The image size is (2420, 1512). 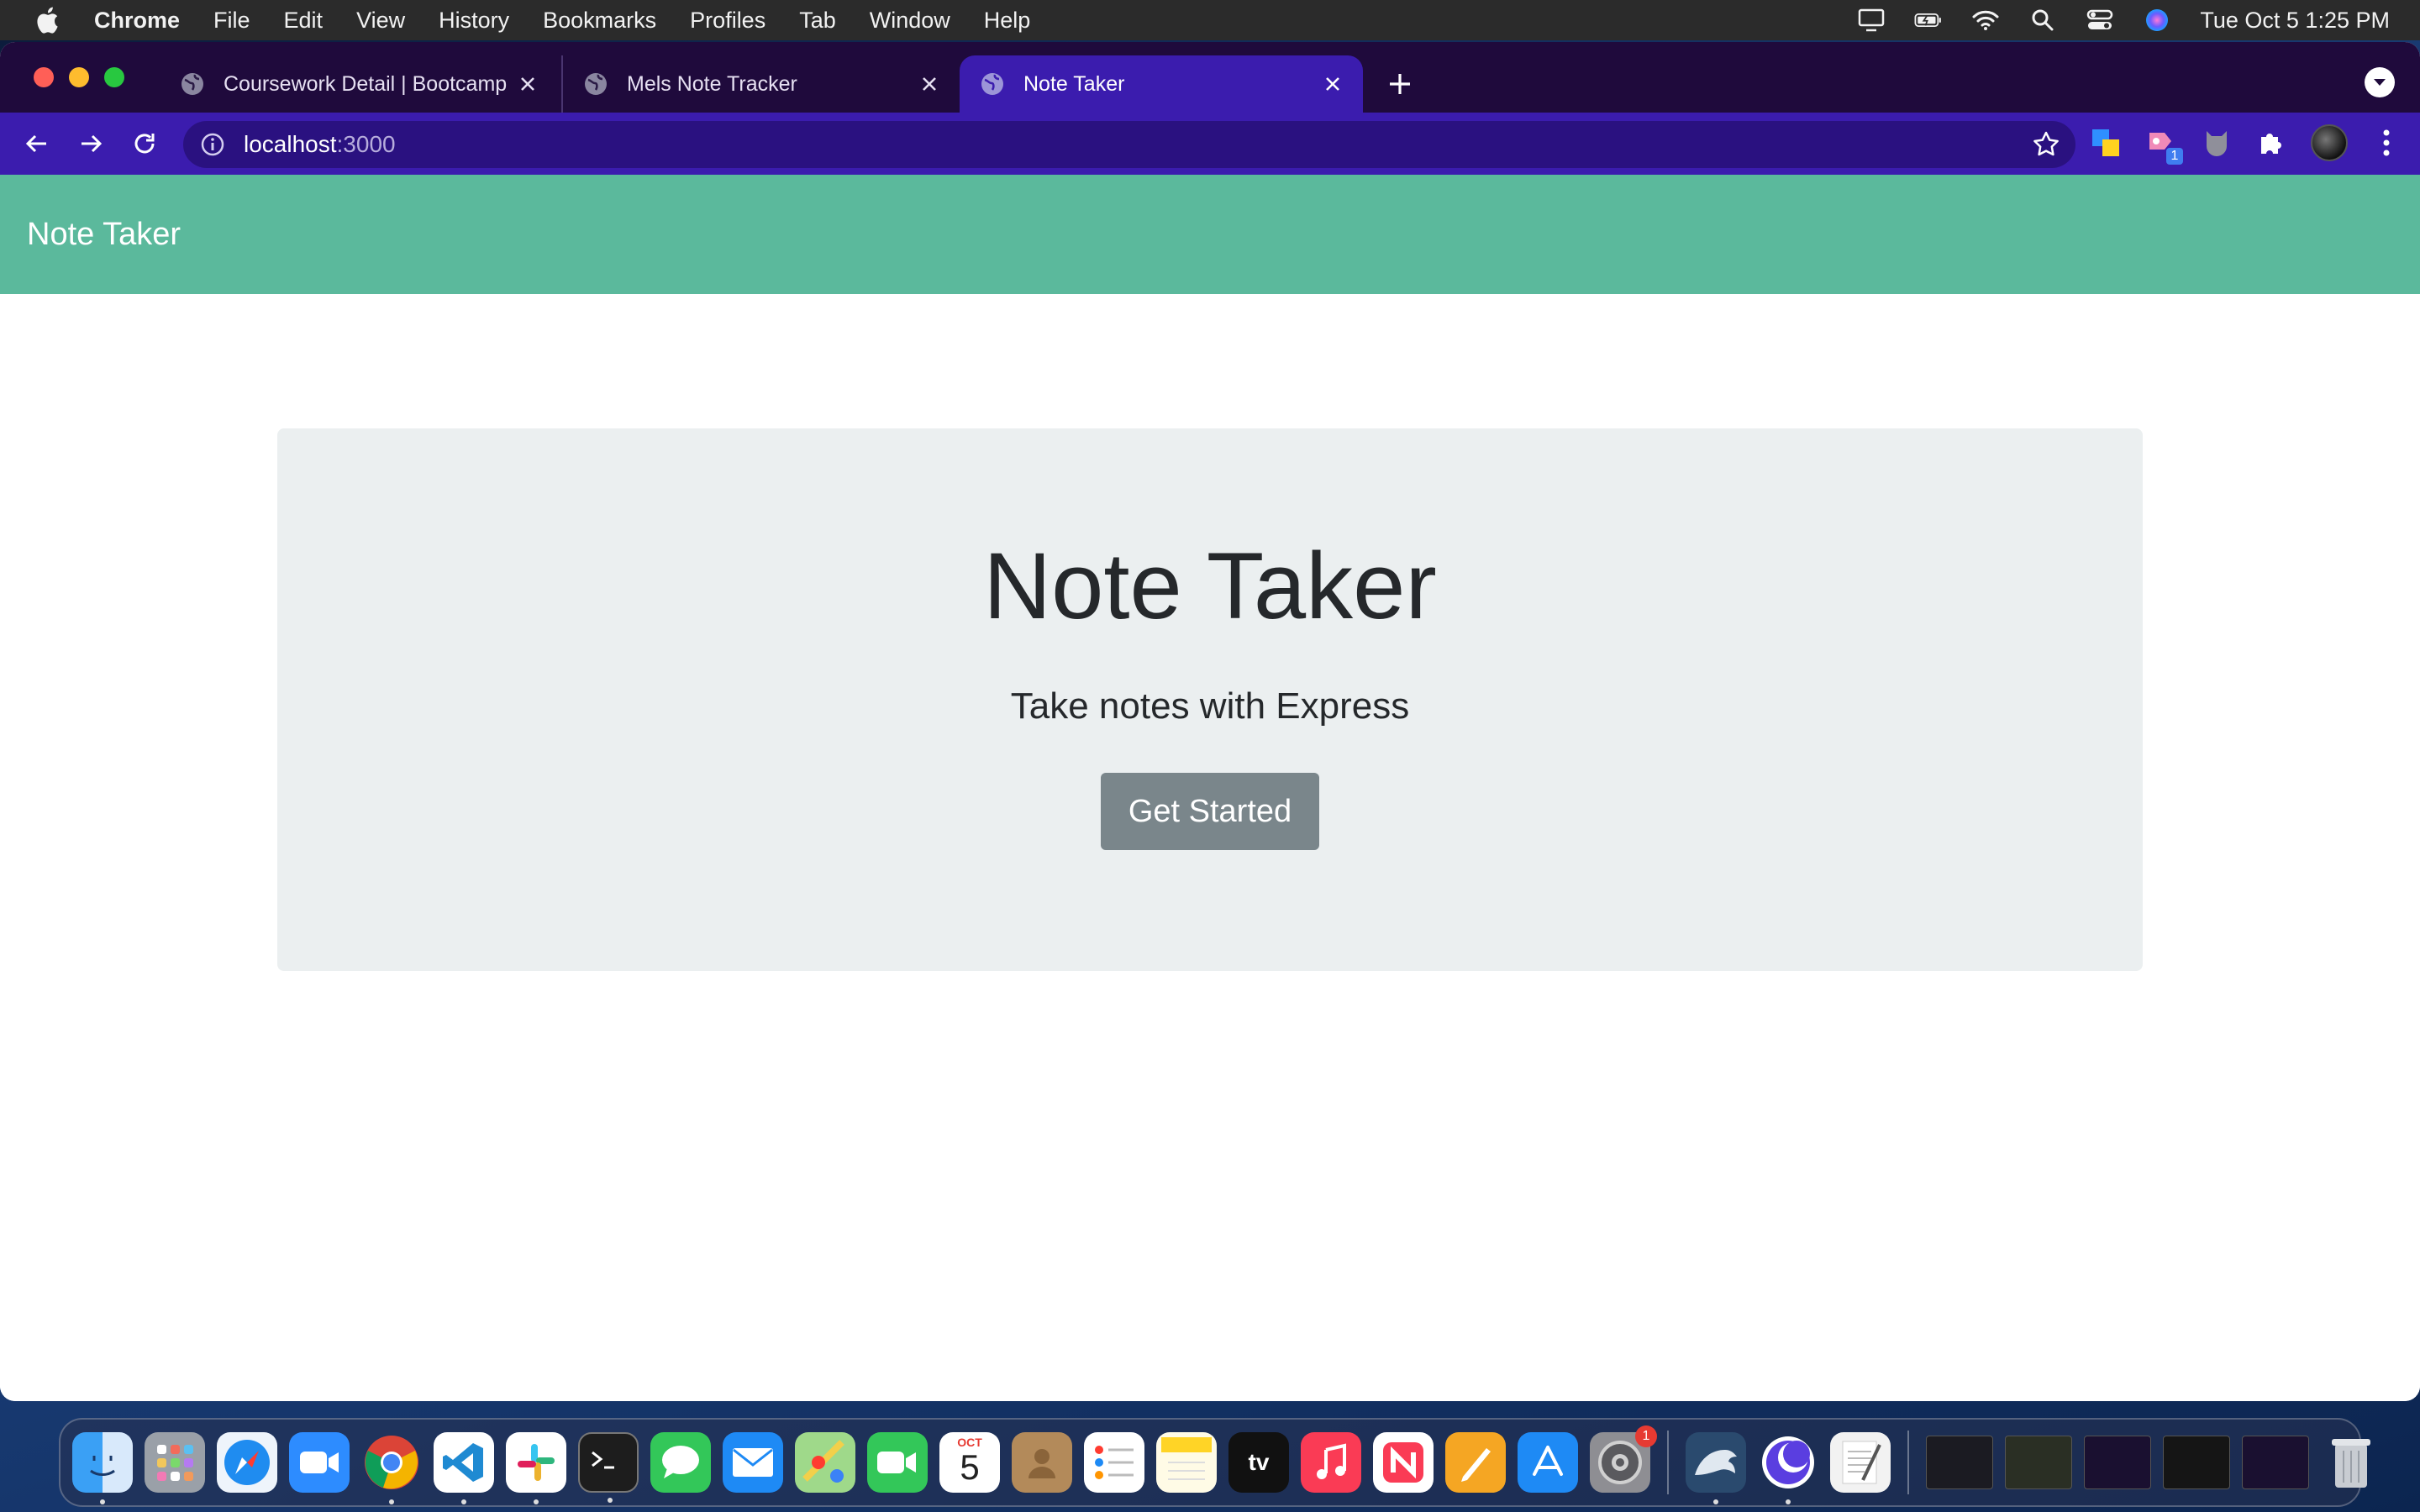 I want to click on tab-mels-note-tracker: Mels Note Tracker, so click(x=761, y=84).